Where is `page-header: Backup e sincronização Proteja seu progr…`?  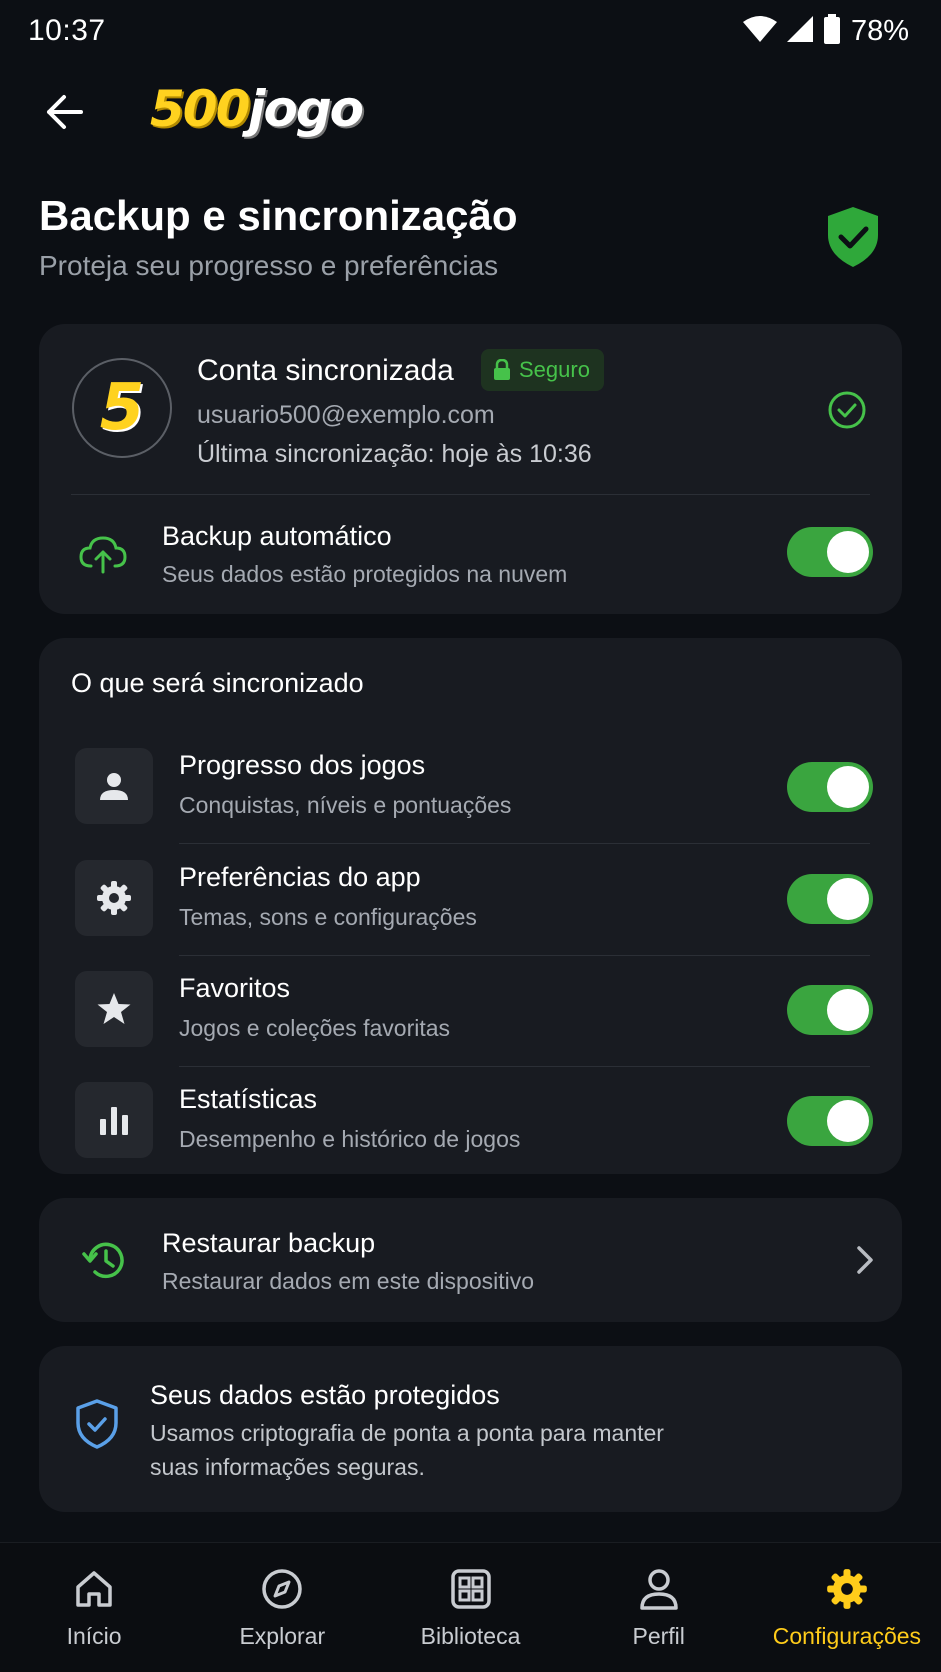 page-header: Backup e sincronização Proteja seu progr… is located at coordinates (469, 237).